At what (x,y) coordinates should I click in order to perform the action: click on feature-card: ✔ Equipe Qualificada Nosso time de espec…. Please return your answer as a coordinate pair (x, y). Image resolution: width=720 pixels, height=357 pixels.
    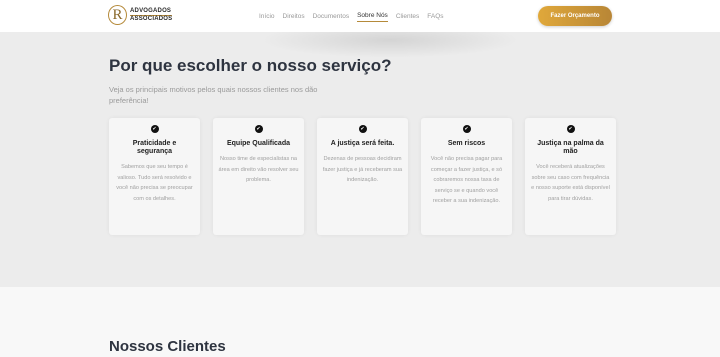
    Looking at the image, I should click on (258, 176).